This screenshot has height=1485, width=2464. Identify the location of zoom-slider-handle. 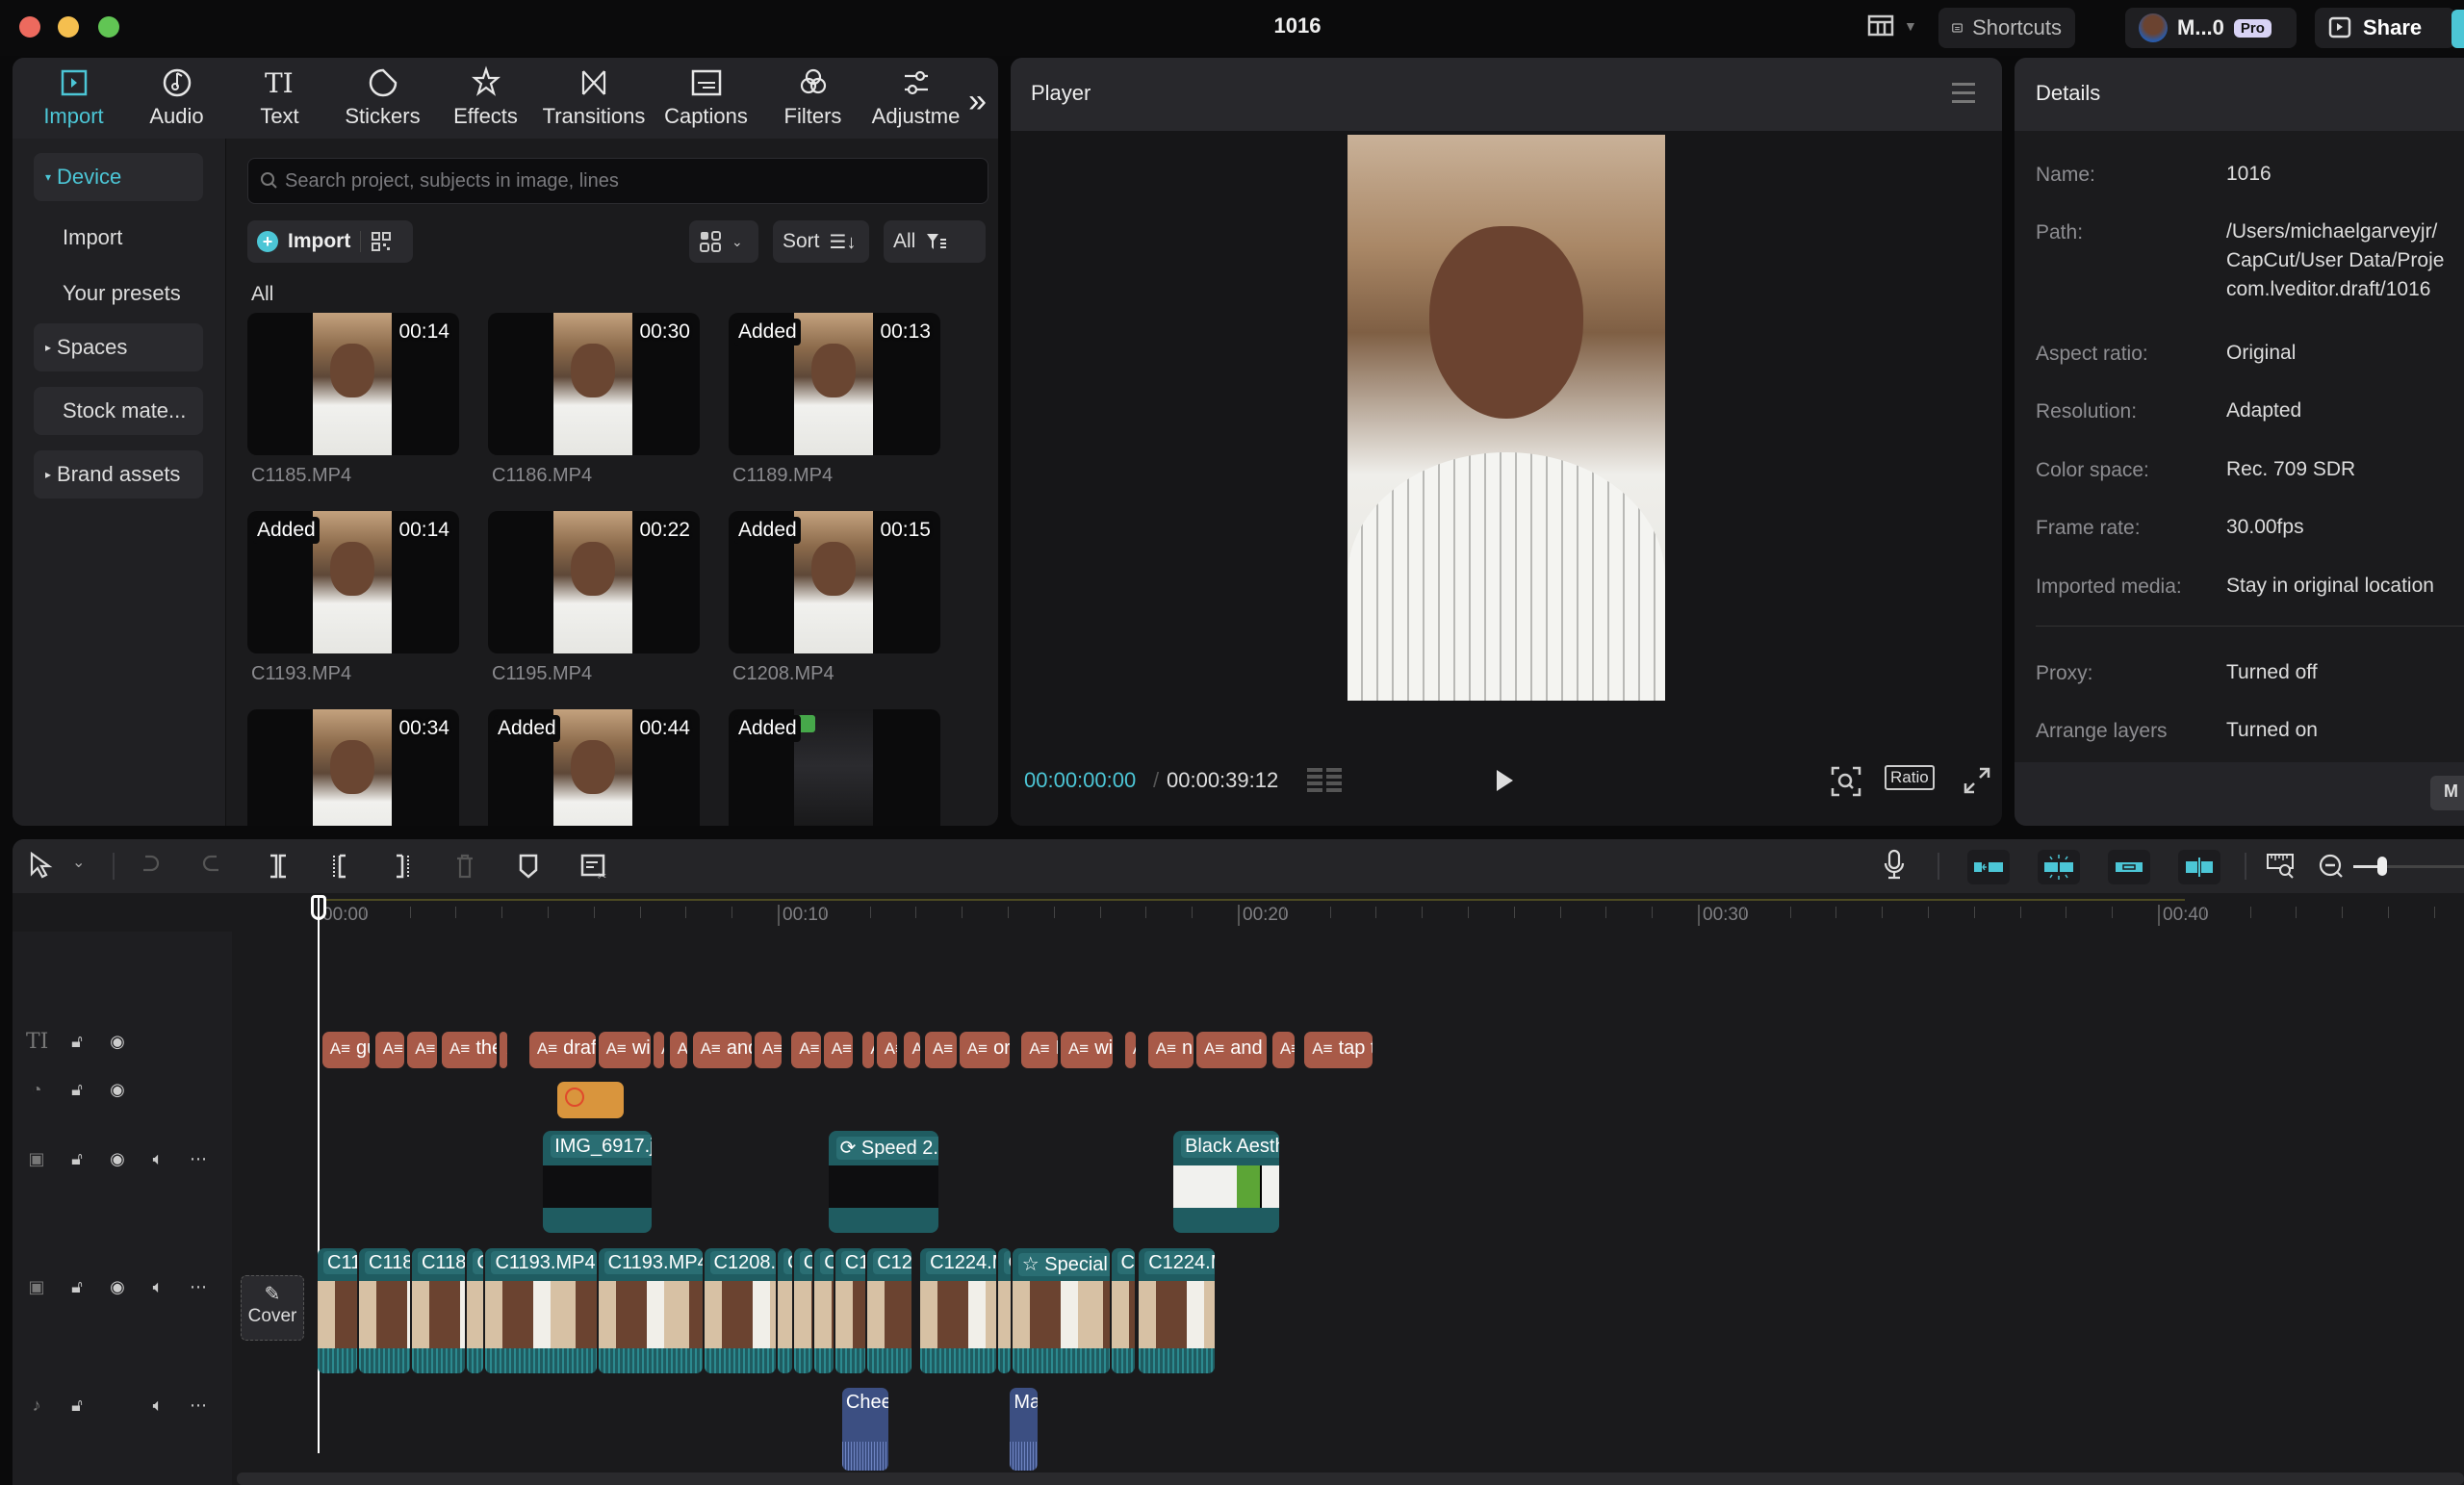
(2382, 866).